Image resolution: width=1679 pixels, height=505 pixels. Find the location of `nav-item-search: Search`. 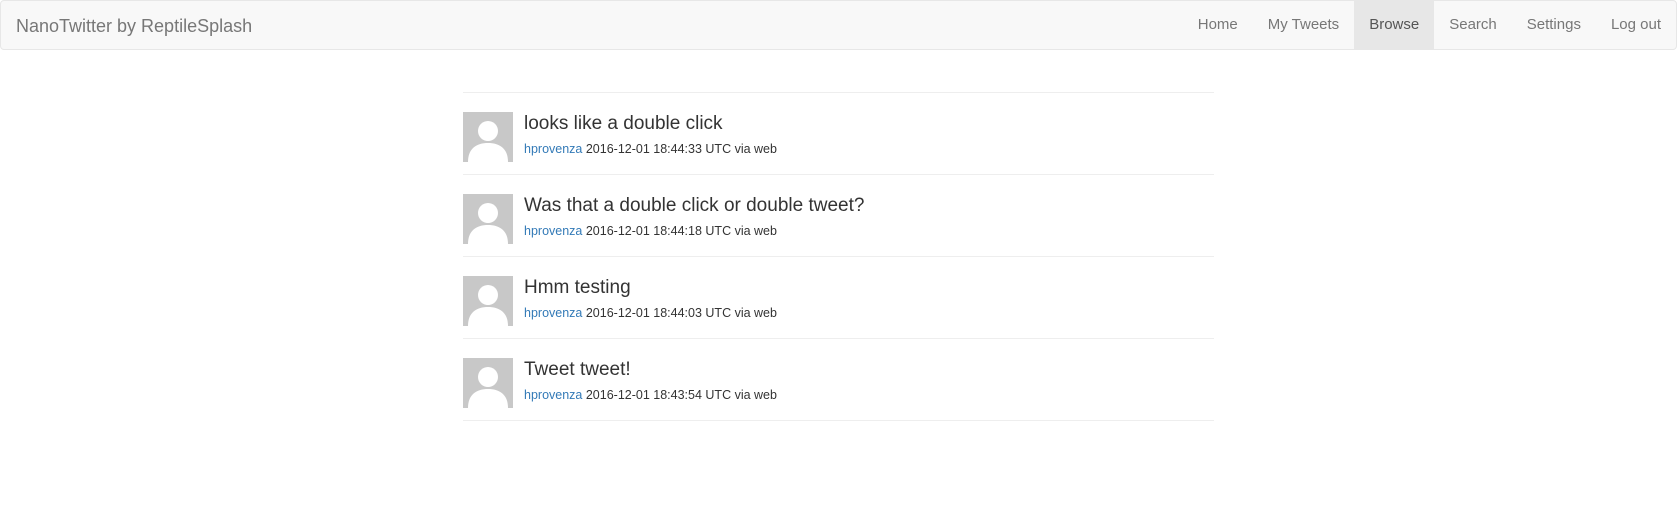

nav-item-search: Search is located at coordinates (1473, 25).